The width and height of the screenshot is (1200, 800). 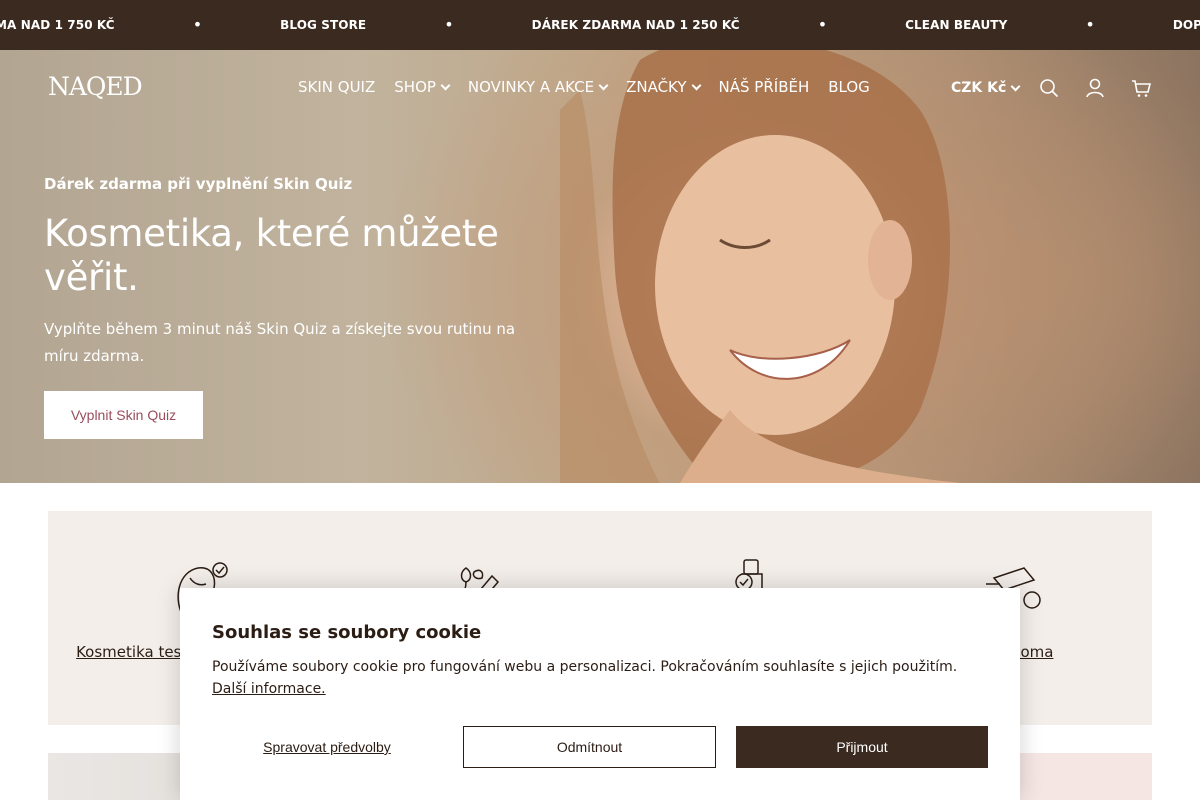 I want to click on nav-item-skin-quiz: SKIN QUIZ, so click(x=336, y=87).